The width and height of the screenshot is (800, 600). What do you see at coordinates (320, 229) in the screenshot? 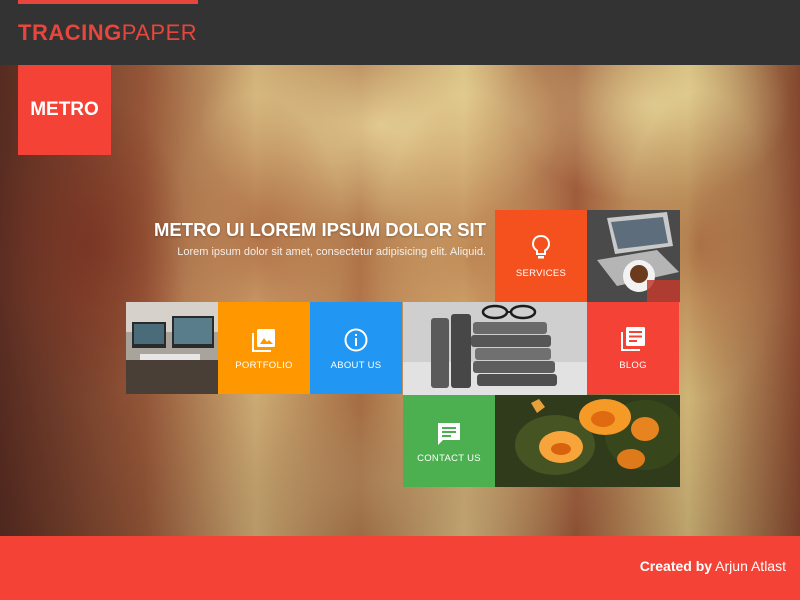
I see `hero-title: METRO UI LOREM IPSUM DOLOR SIT` at bounding box center [320, 229].